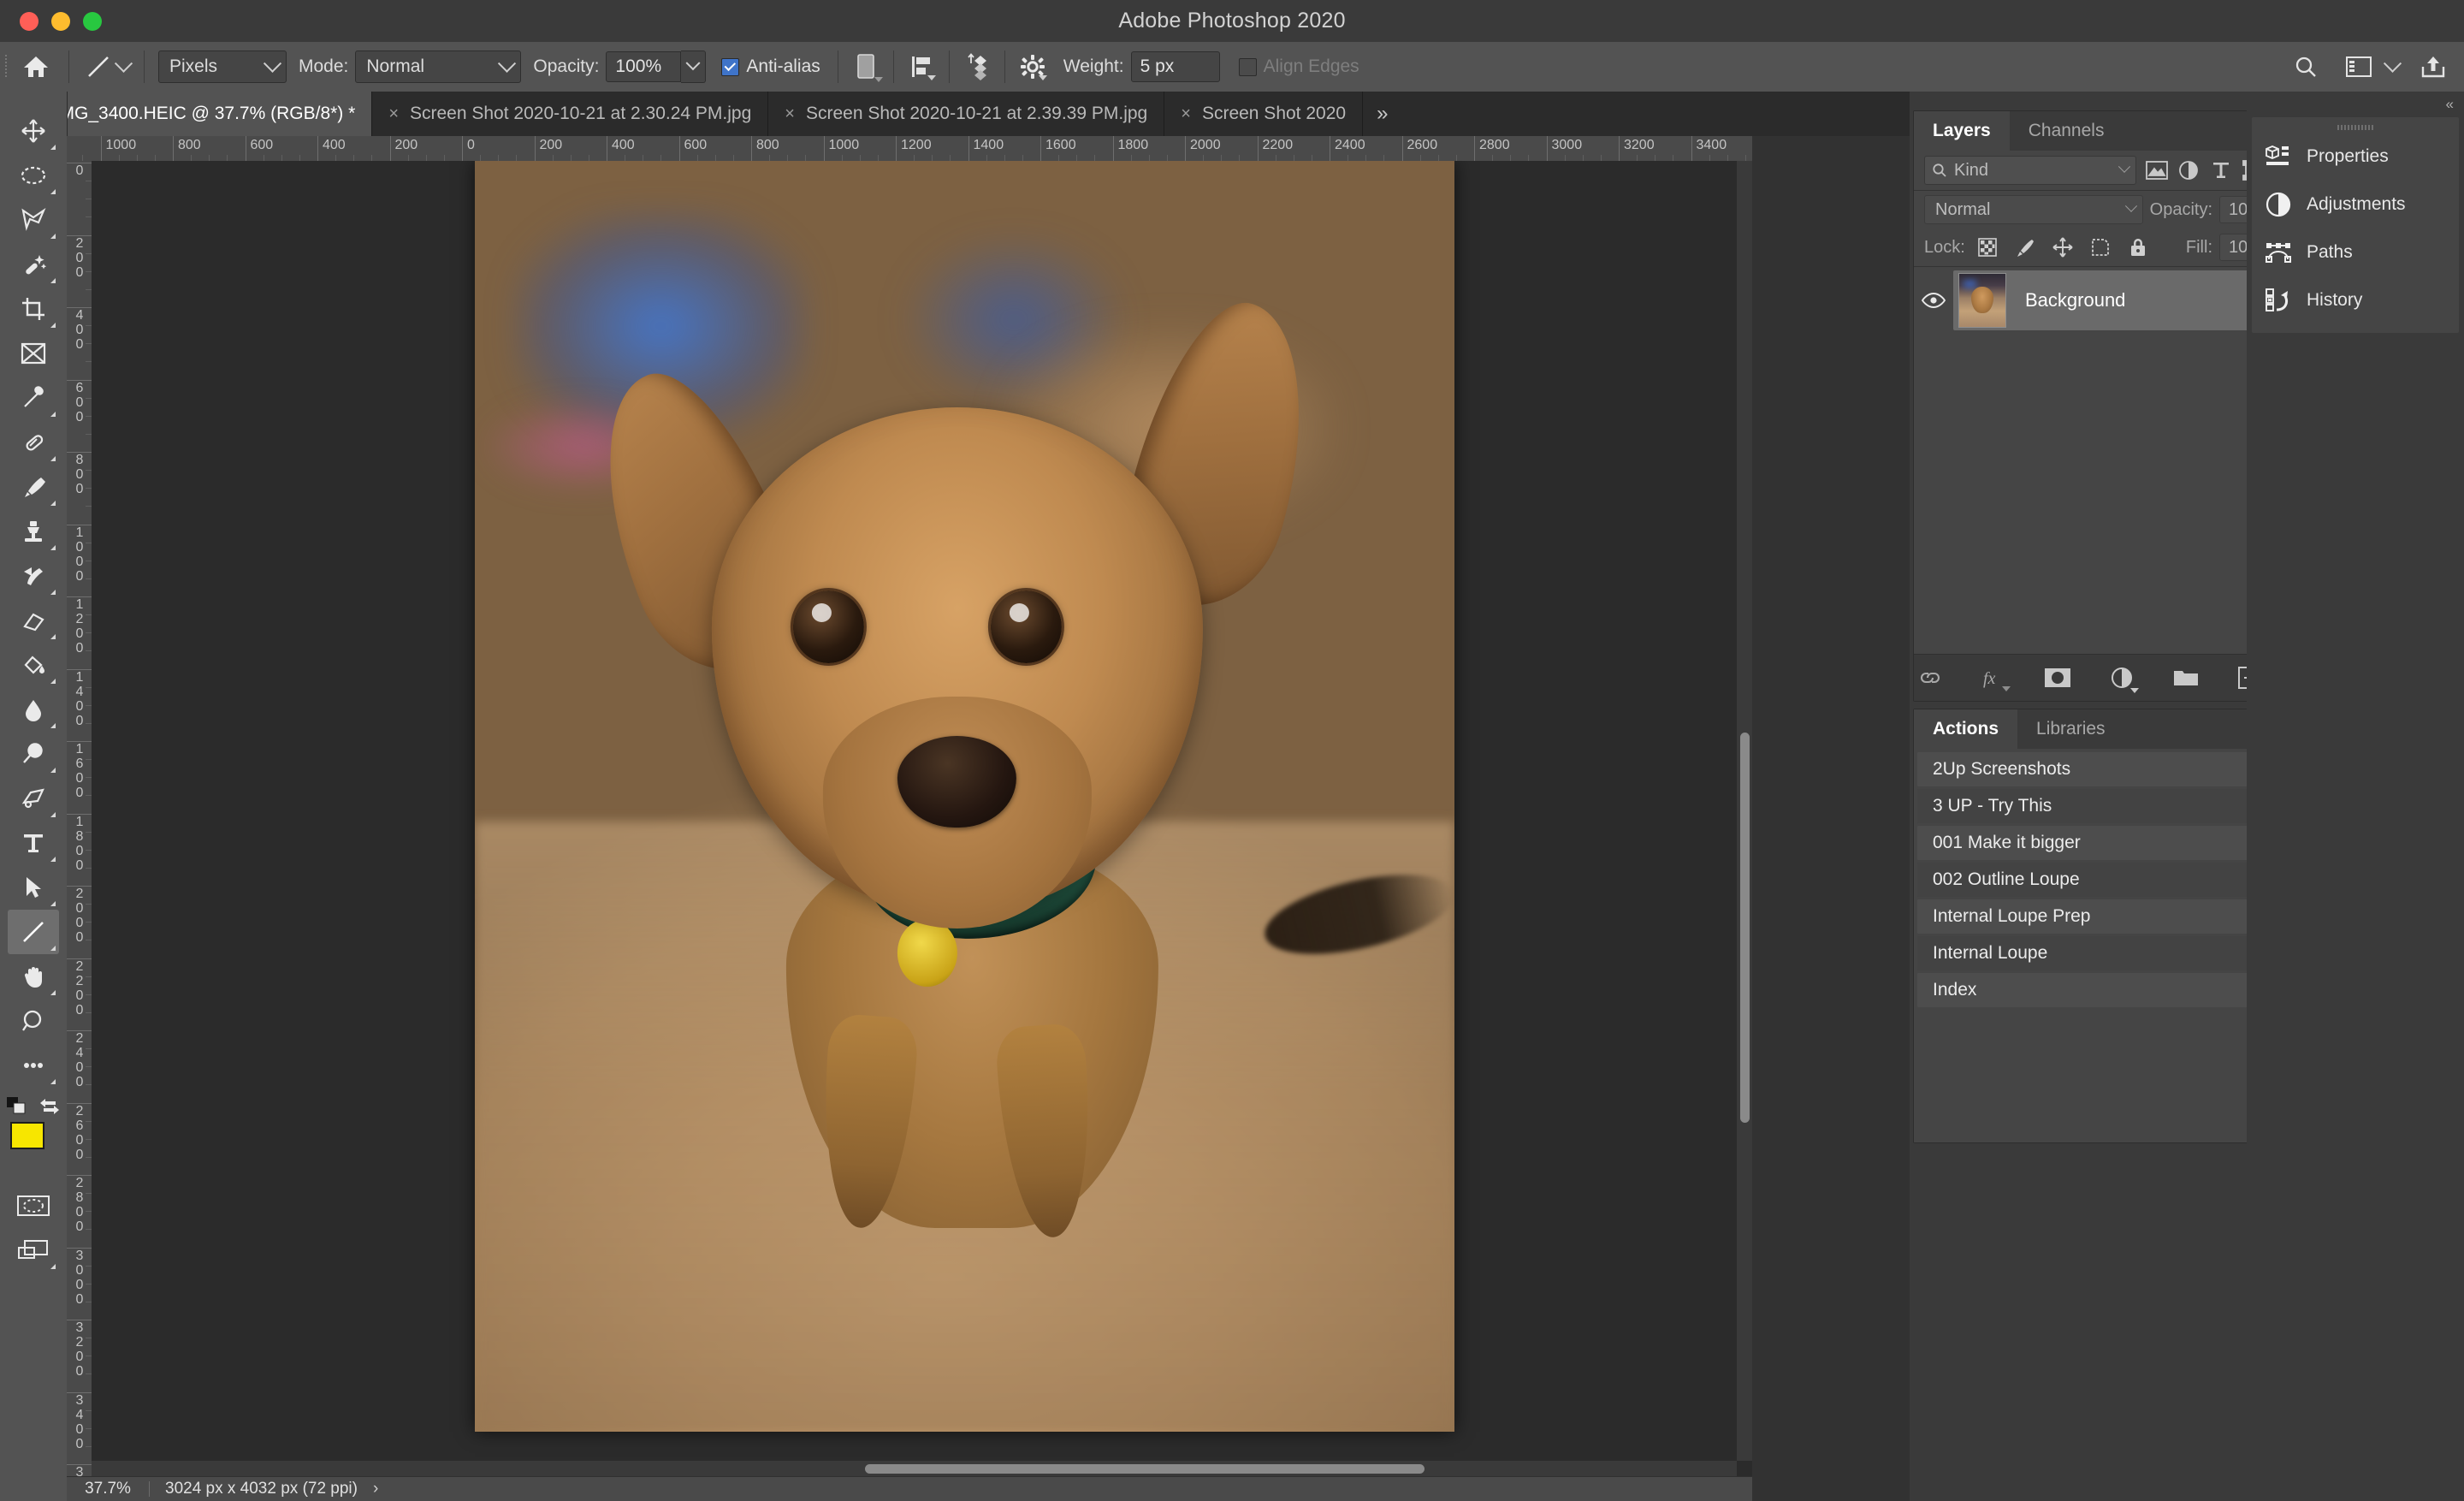 This screenshot has height=1501, width=2464. I want to click on lasso-tool, so click(33, 220).